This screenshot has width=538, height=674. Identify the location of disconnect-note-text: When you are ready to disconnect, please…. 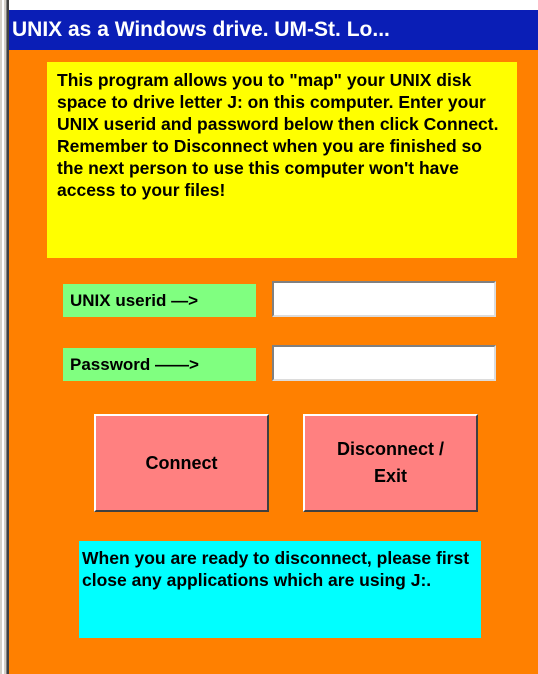
(276, 569).